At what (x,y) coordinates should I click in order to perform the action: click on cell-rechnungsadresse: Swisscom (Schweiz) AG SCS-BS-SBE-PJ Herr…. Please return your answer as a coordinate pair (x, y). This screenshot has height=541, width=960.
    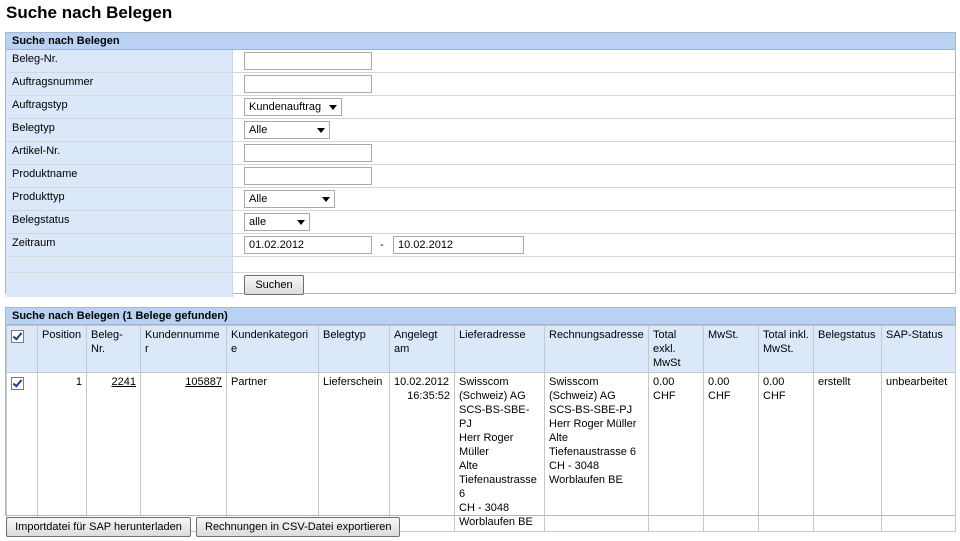
    Looking at the image, I should click on (596, 452).